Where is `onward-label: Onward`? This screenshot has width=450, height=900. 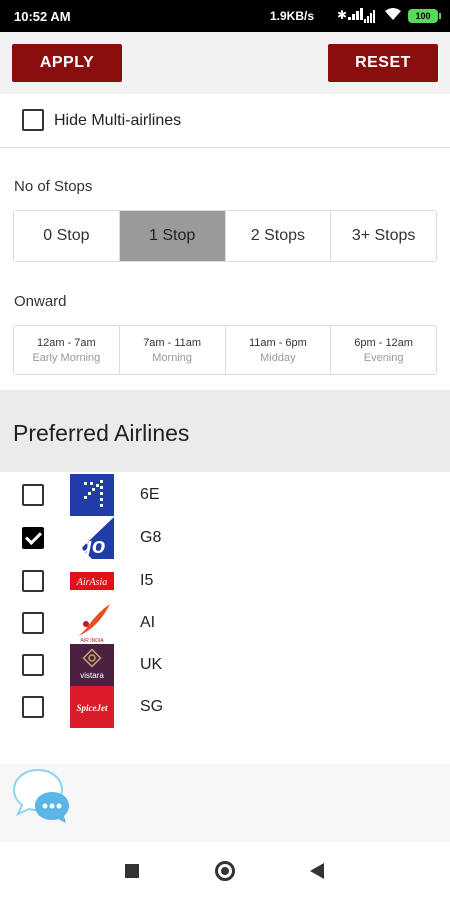 onward-label: Onward is located at coordinates (40, 301).